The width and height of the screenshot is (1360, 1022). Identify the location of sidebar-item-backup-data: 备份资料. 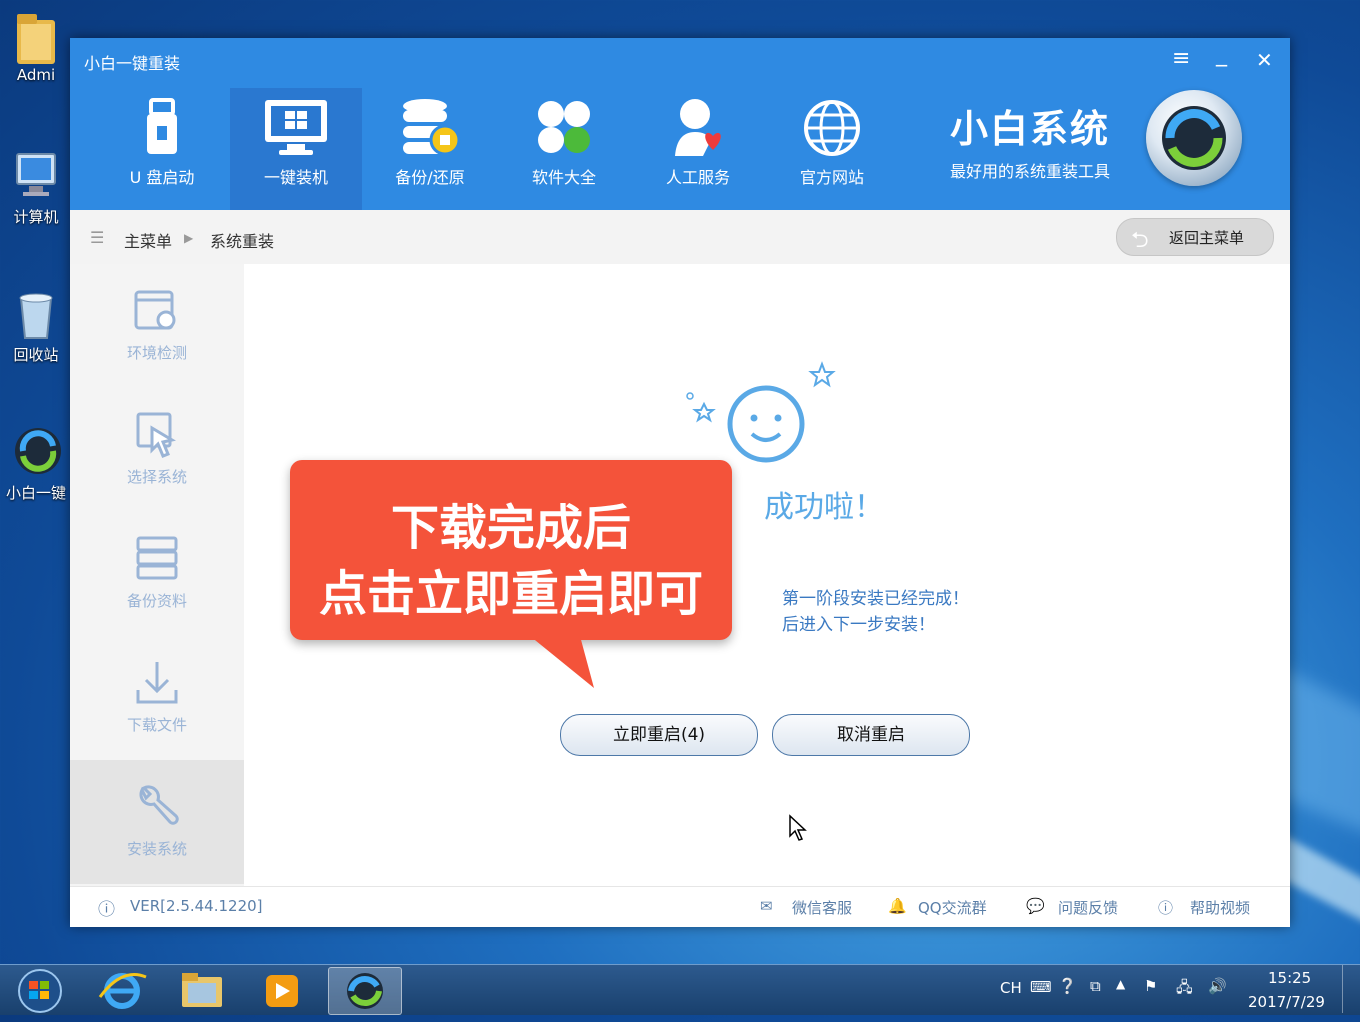
(157, 574).